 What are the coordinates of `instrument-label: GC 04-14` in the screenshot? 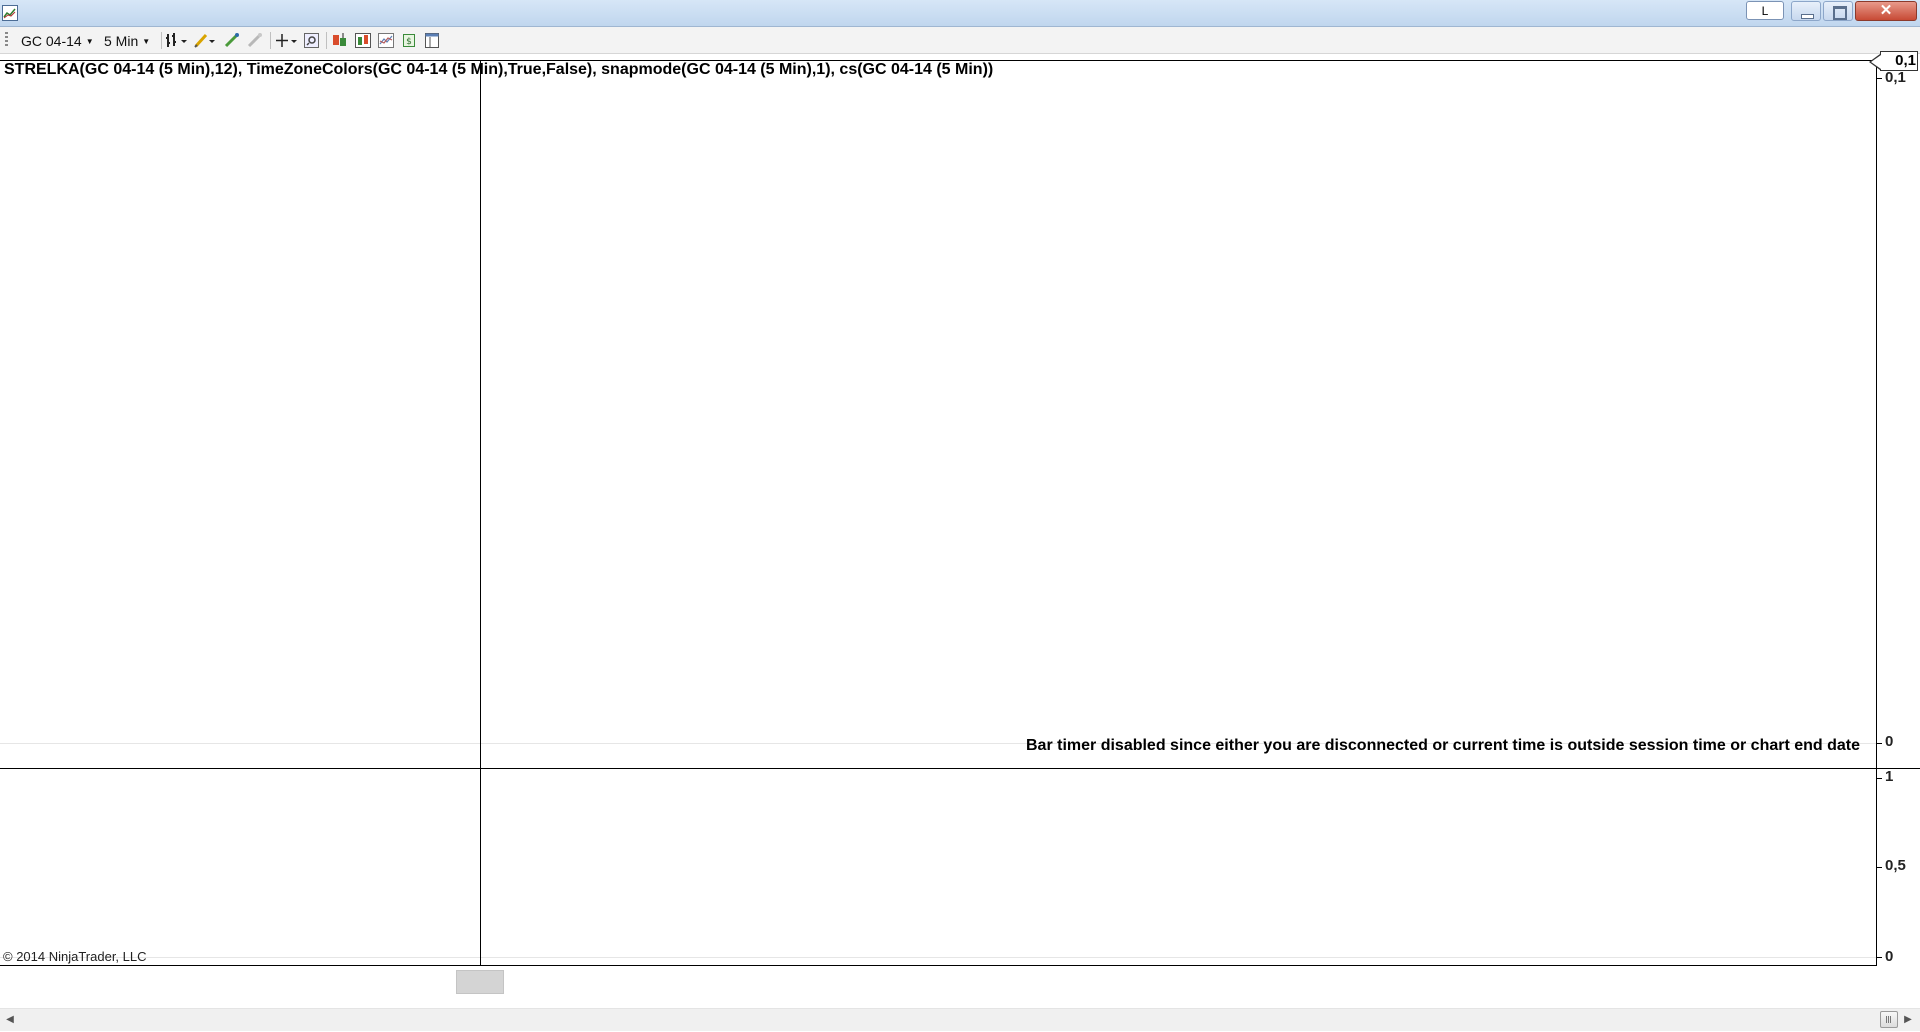 It's located at (51, 41).